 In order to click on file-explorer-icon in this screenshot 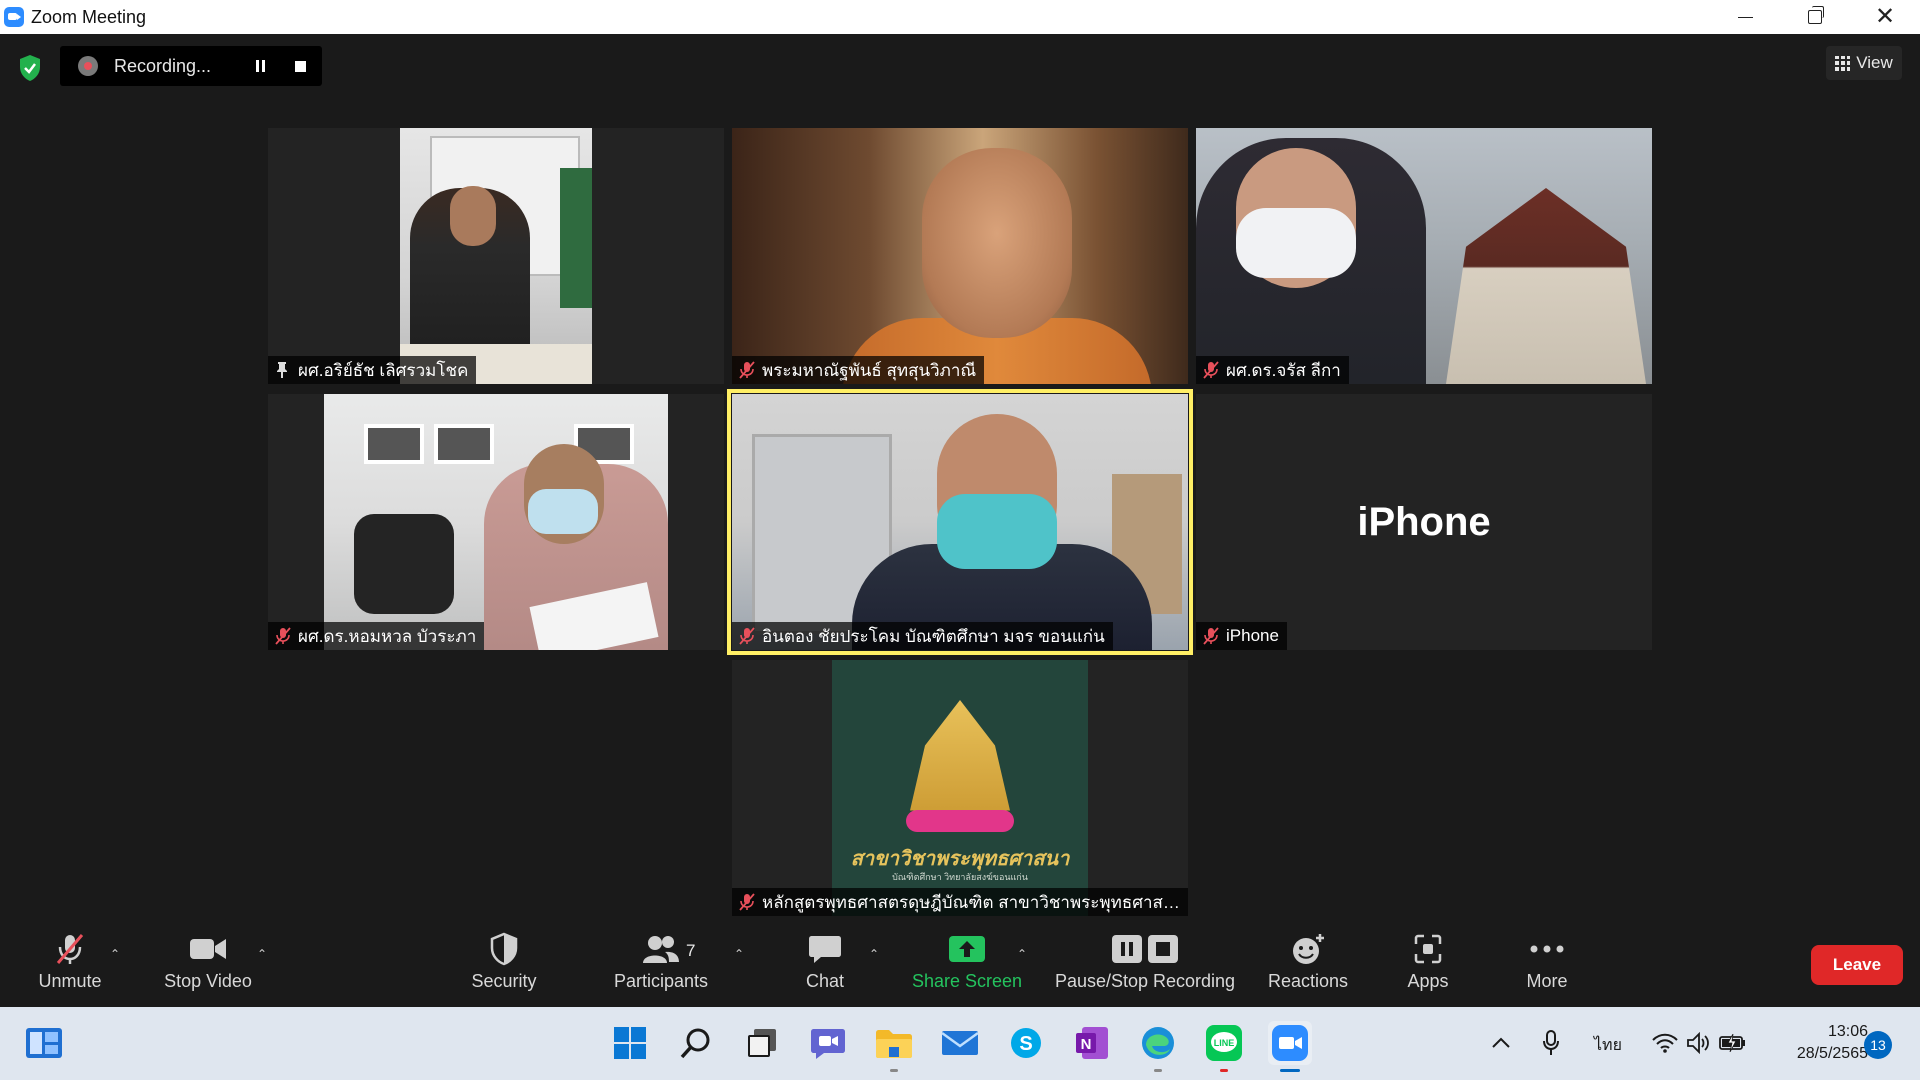, I will do `click(894, 1043)`.